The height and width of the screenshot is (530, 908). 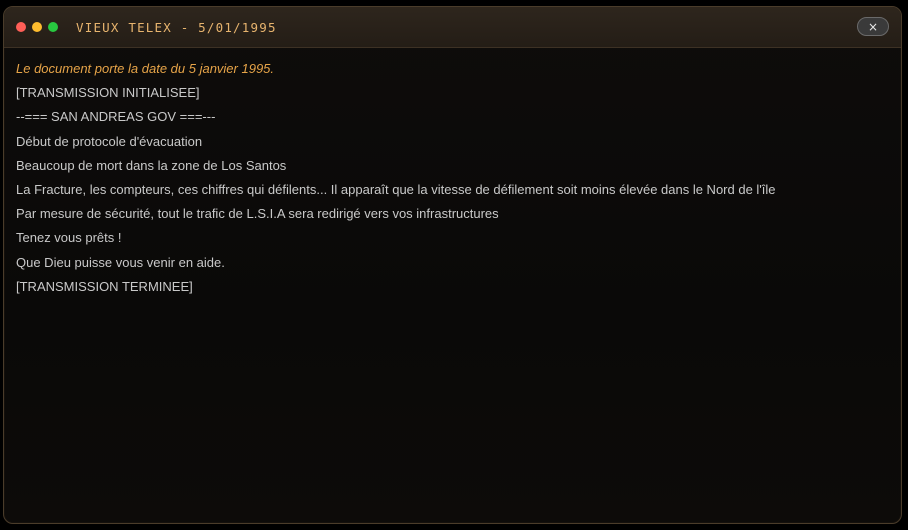 I want to click on window-controls, so click(x=40, y=27).